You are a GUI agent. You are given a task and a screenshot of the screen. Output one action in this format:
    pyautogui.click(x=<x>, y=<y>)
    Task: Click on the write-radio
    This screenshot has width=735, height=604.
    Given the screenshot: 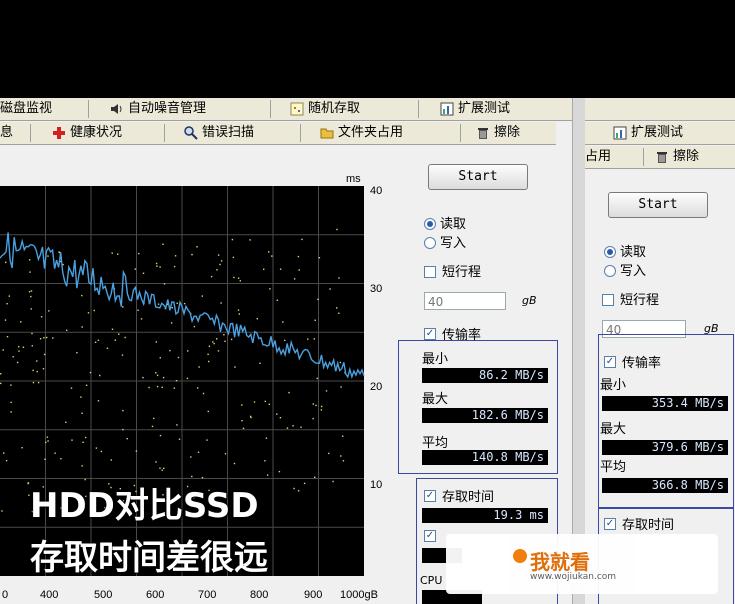 What is the action you would take?
    pyautogui.click(x=430, y=243)
    